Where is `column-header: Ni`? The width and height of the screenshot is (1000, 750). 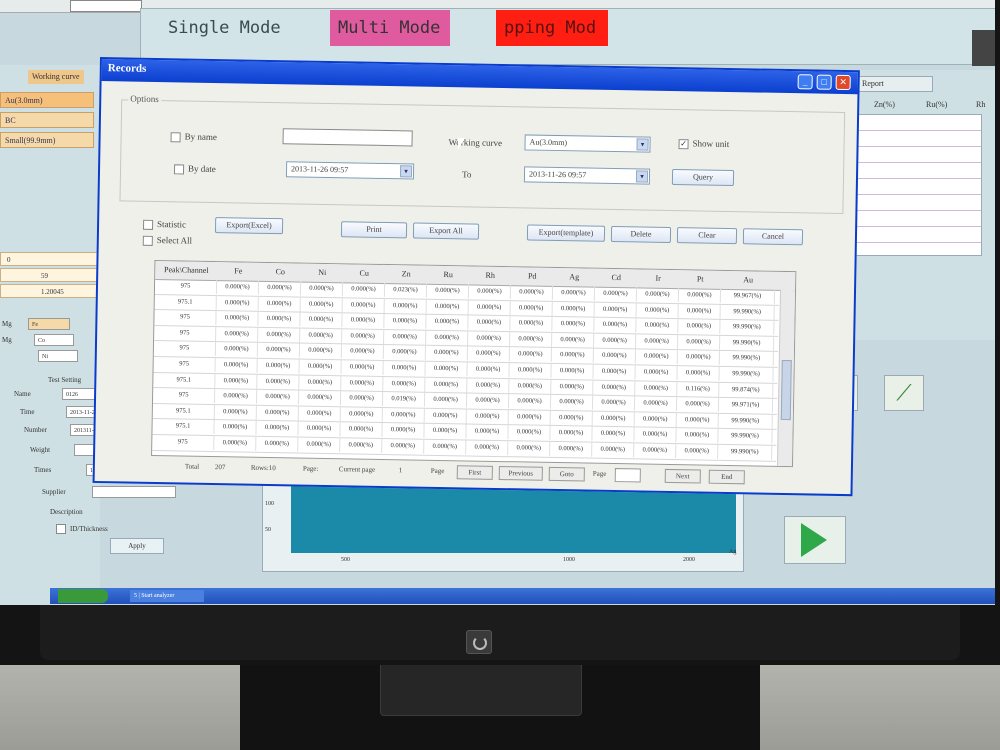
column-header: Ni is located at coordinates (322, 273).